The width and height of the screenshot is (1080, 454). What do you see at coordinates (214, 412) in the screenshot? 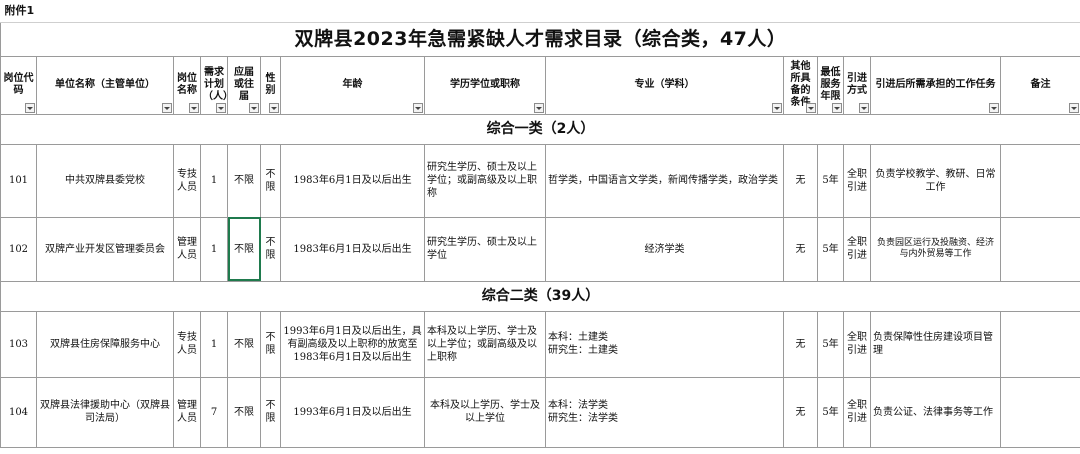
I see `cell-plan-count: 7` at bounding box center [214, 412].